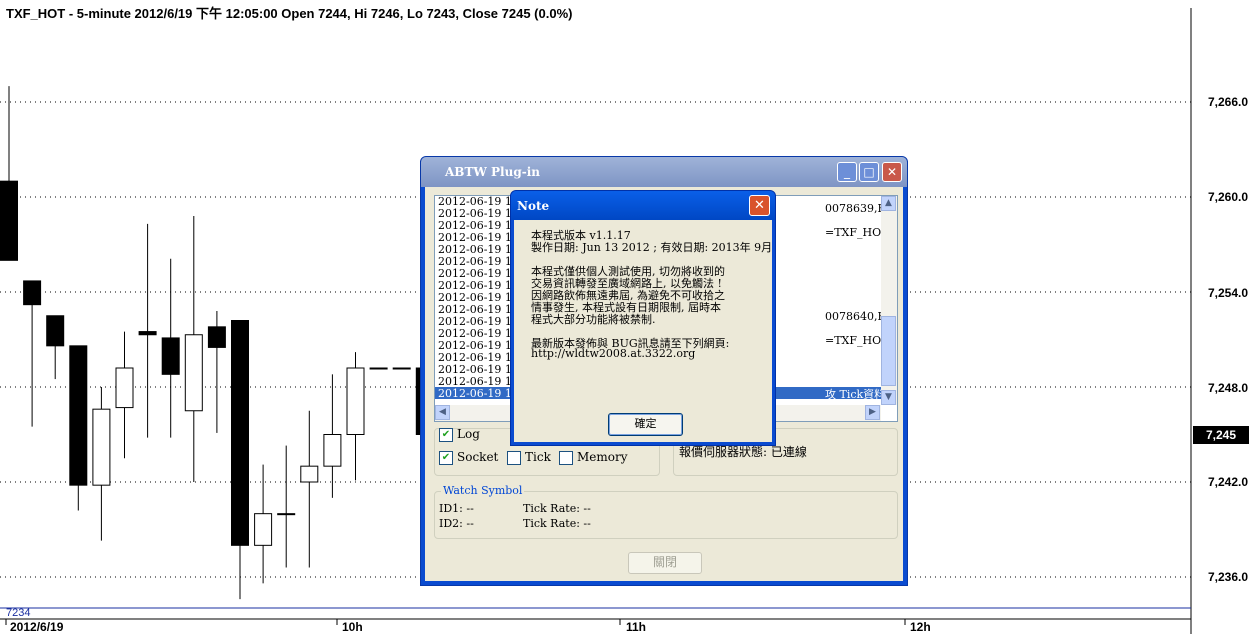  Describe the element at coordinates (889, 300) in the screenshot. I see `vertical-scrollbar: ▲ ▼` at that location.